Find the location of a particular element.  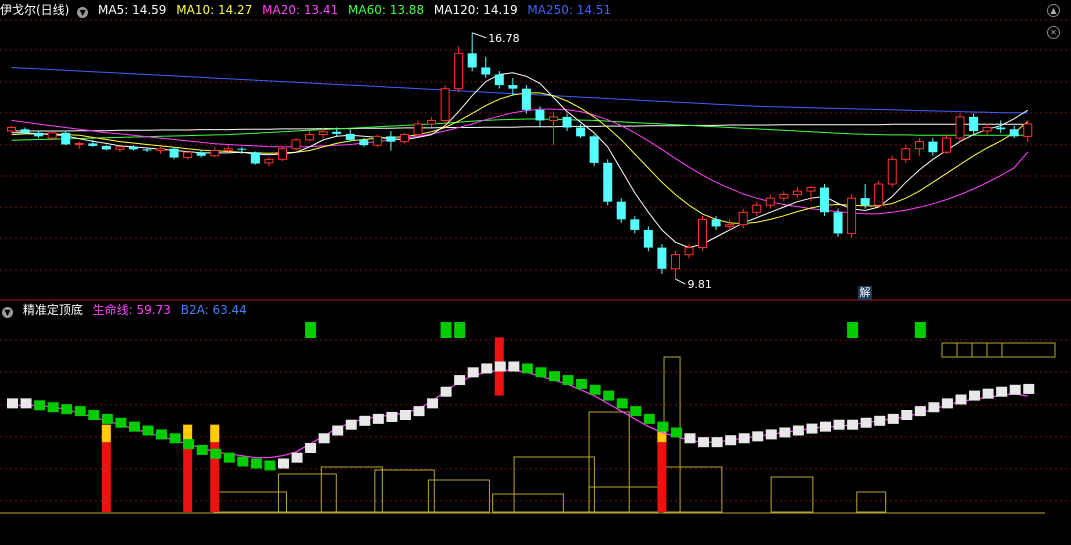

ma120-label: MA120: 14.19 is located at coordinates (475, 10).